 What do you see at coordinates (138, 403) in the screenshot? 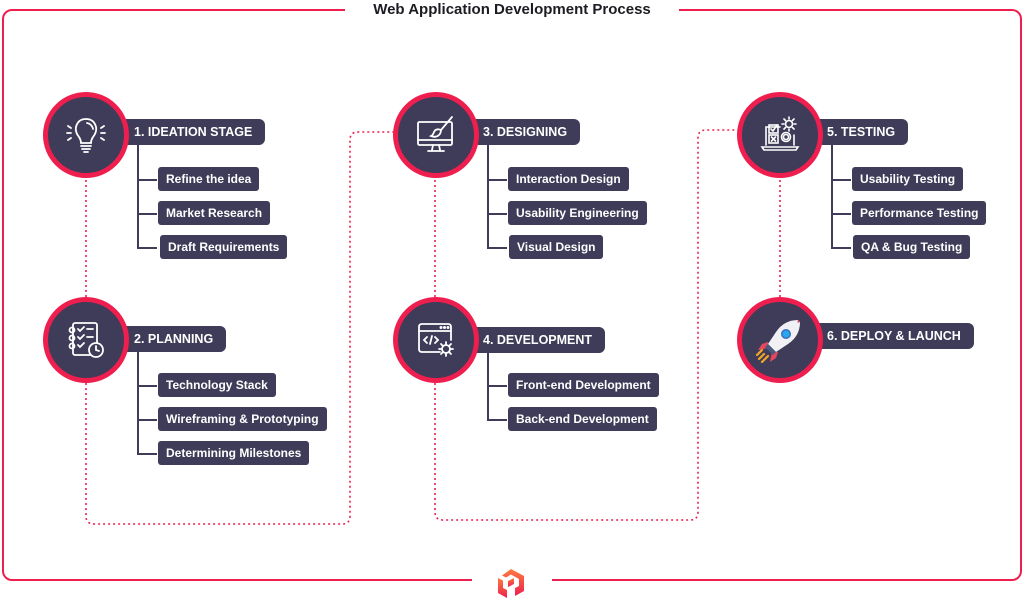
I see `stage-2-tree` at bounding box center [138, 403].